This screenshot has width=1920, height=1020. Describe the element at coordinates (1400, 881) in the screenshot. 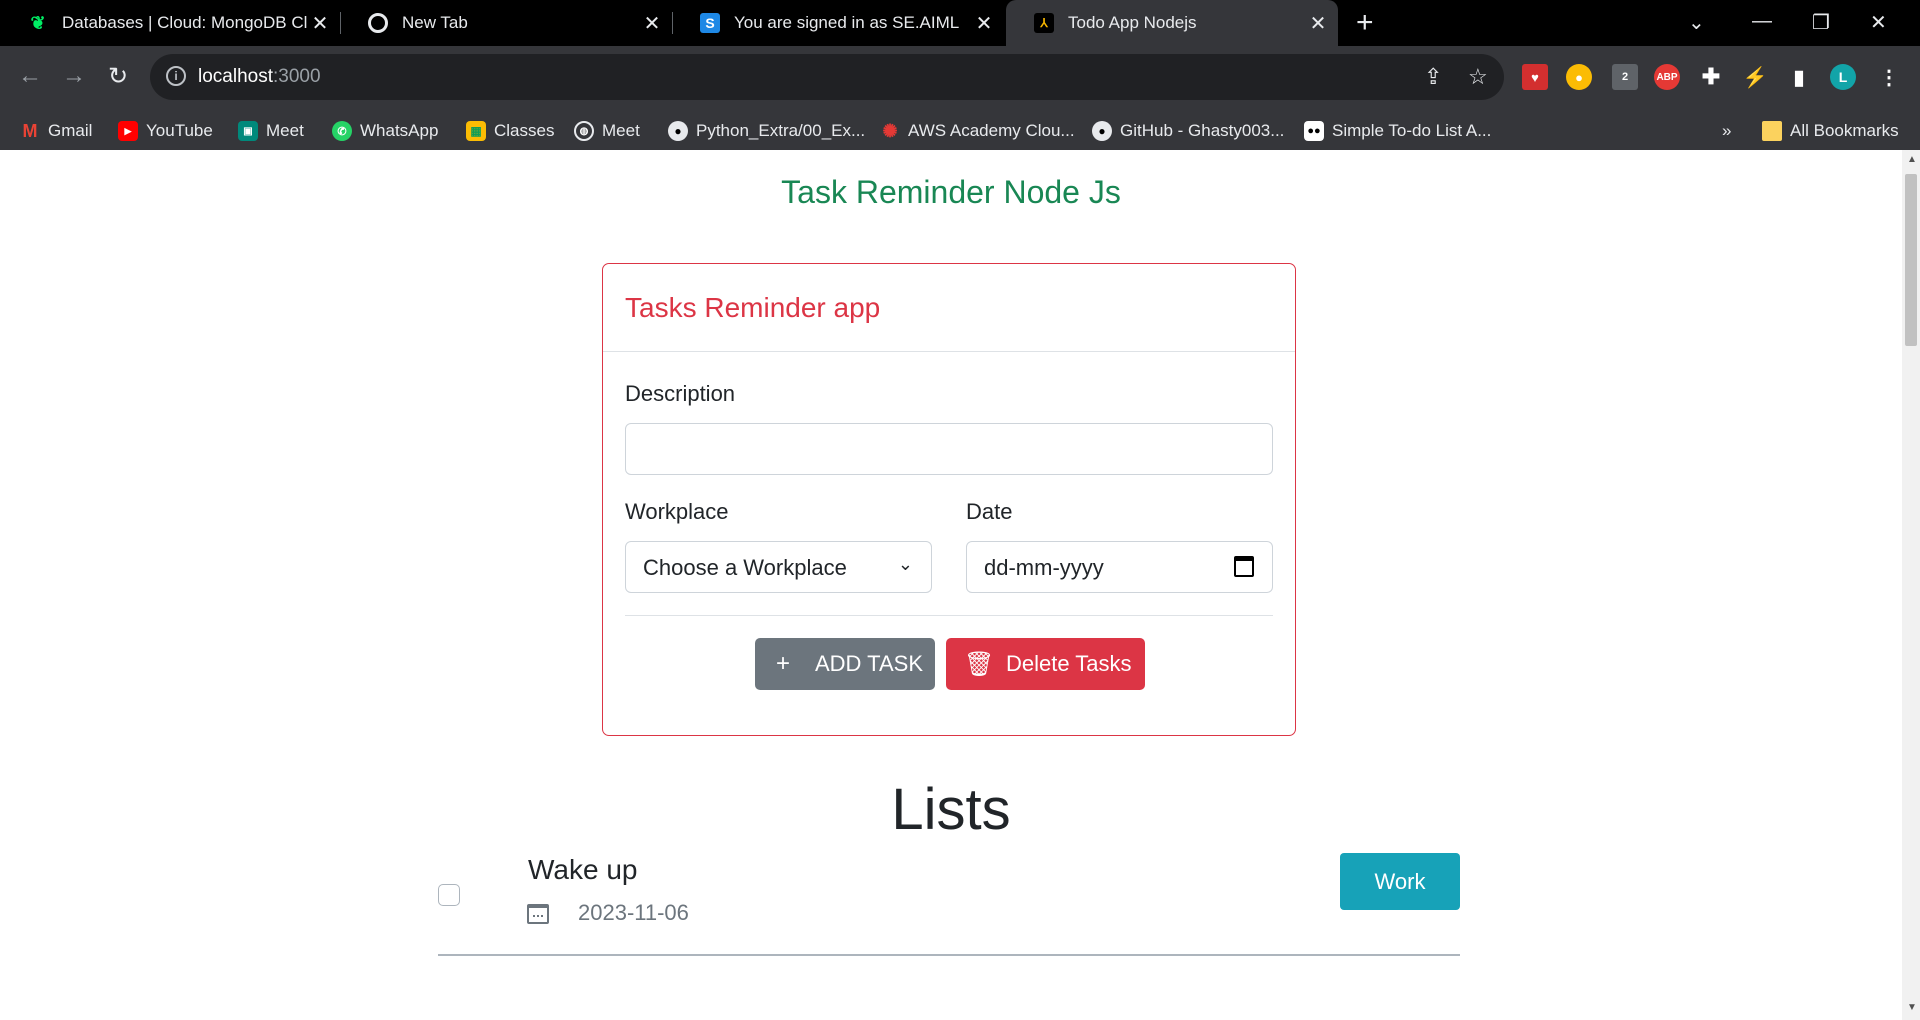

I see `workplace-badge: Work` at that location.